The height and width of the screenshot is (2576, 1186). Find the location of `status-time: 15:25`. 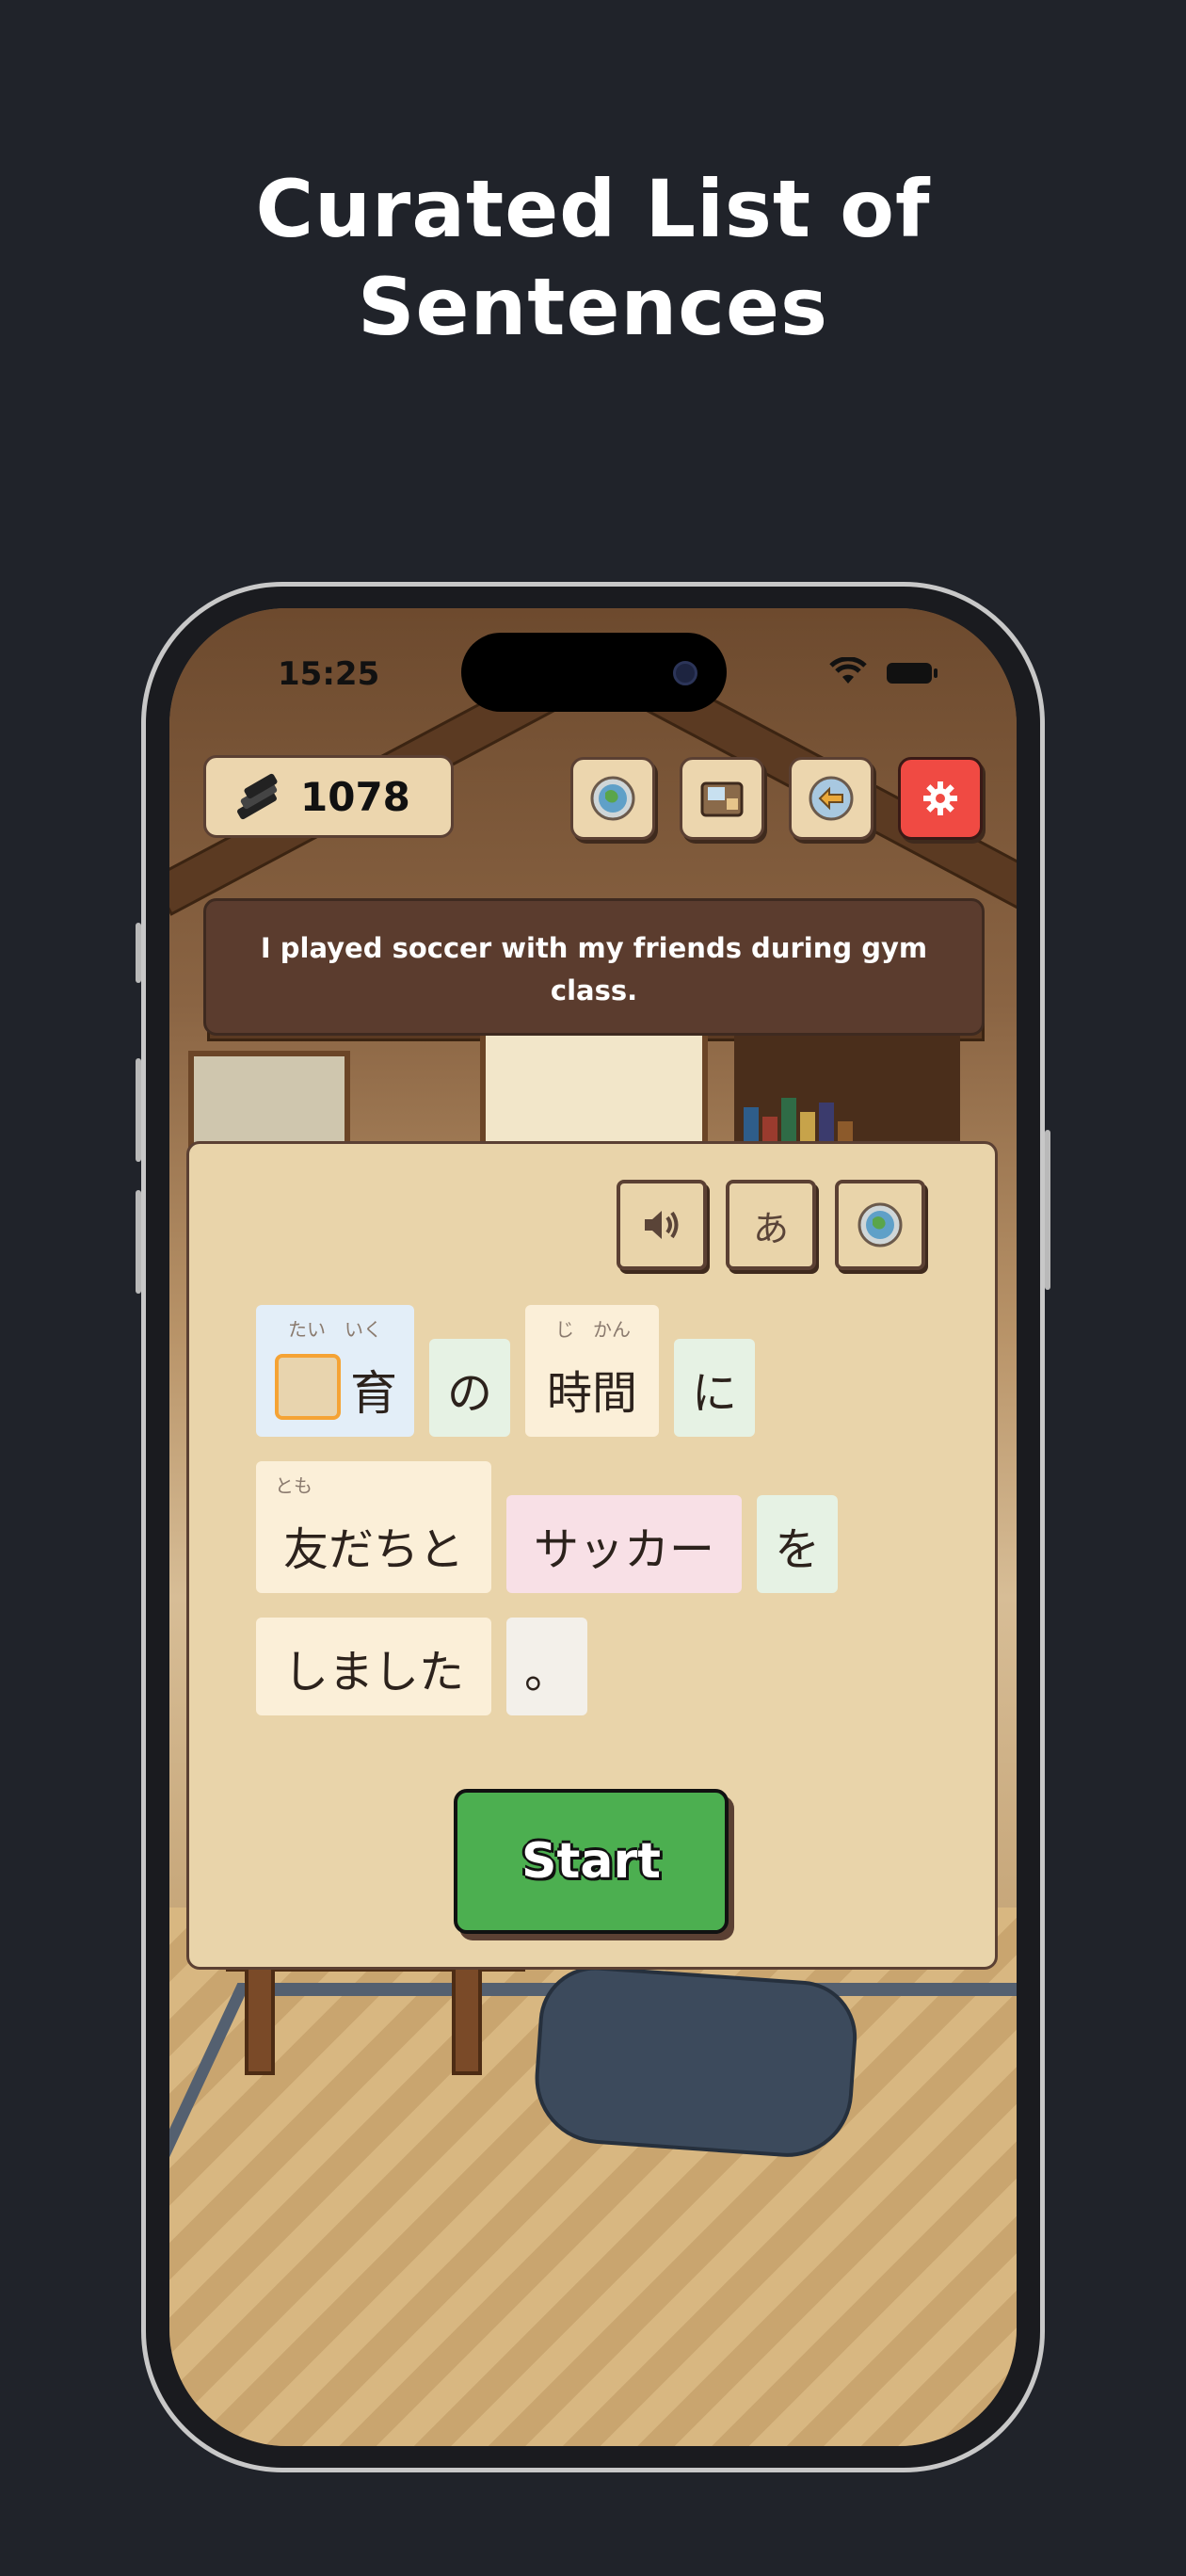

status-time: 15:25 is located at coordinates (329, 674).